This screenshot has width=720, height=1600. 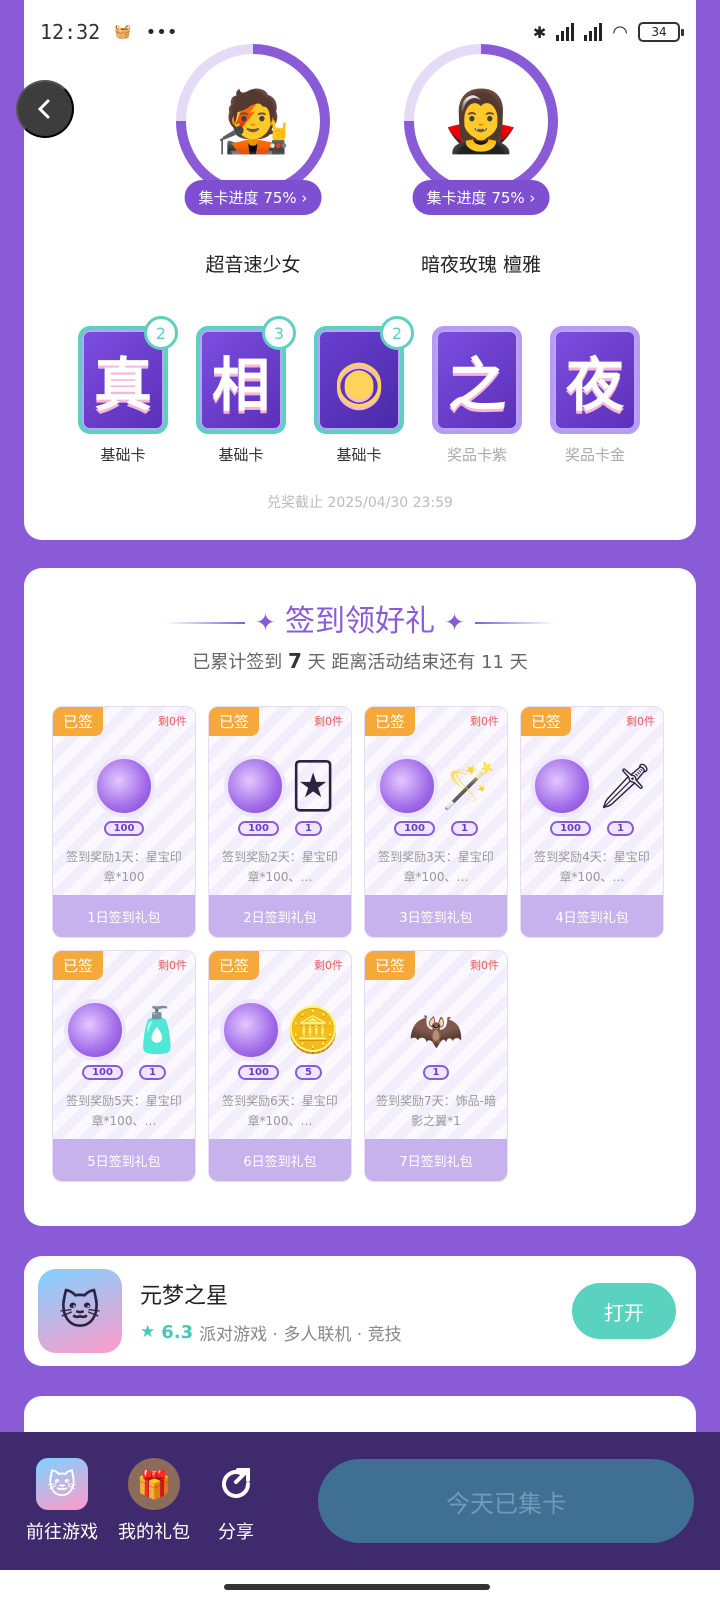 What do you see at coordinates (539, 32) in the screenshot?
I see `bluetooth-icon: ✱` at bounding box center [539, 32].